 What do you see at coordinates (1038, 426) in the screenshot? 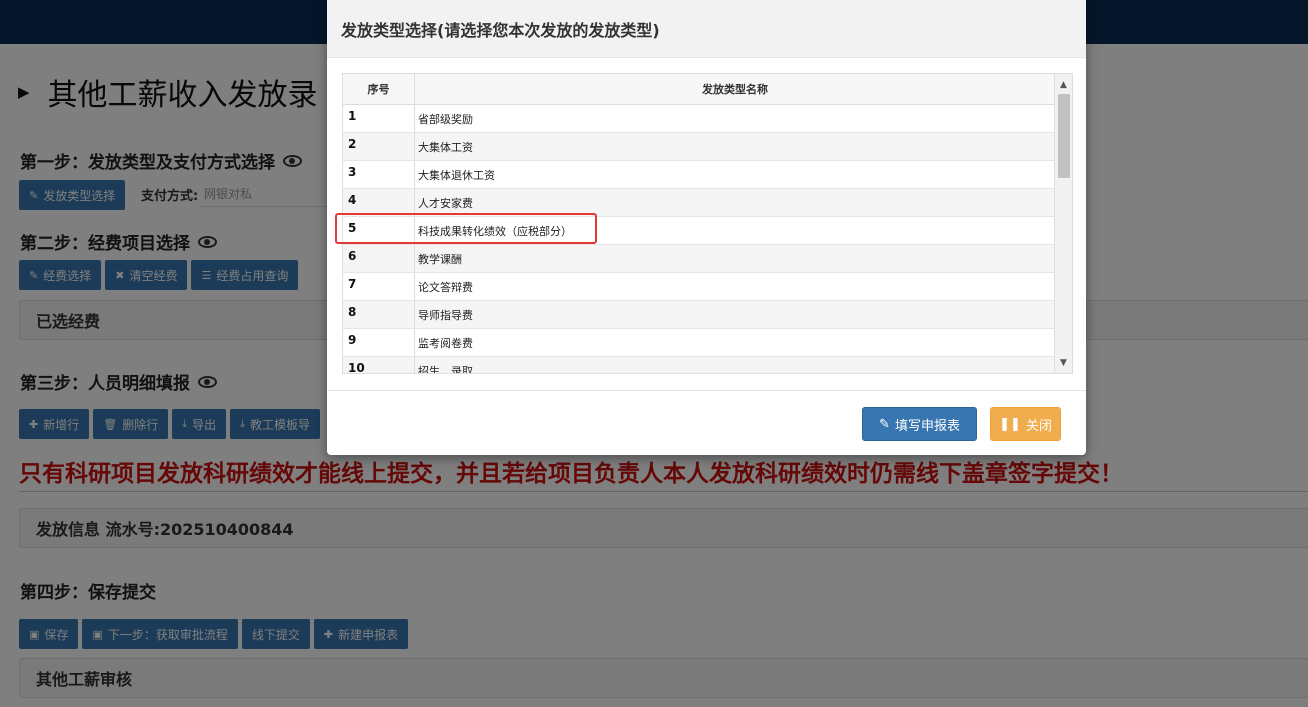
I see `close-label: 关闭` at bounding box center [1038, 426].